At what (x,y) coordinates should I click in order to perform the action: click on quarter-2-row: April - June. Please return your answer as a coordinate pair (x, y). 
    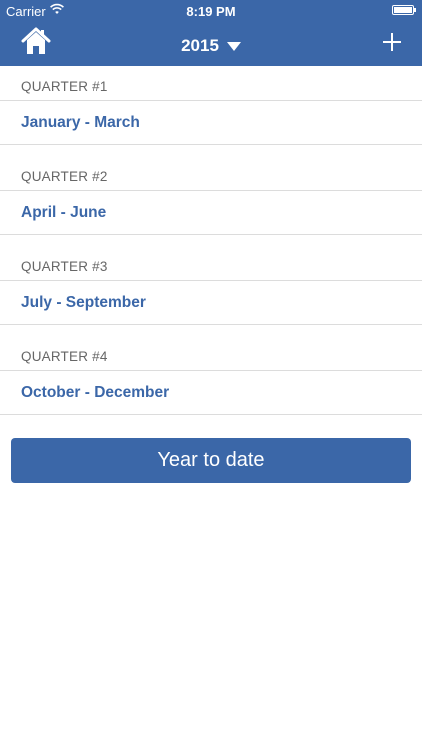
    Looking at the image, I should click on (211, 213).